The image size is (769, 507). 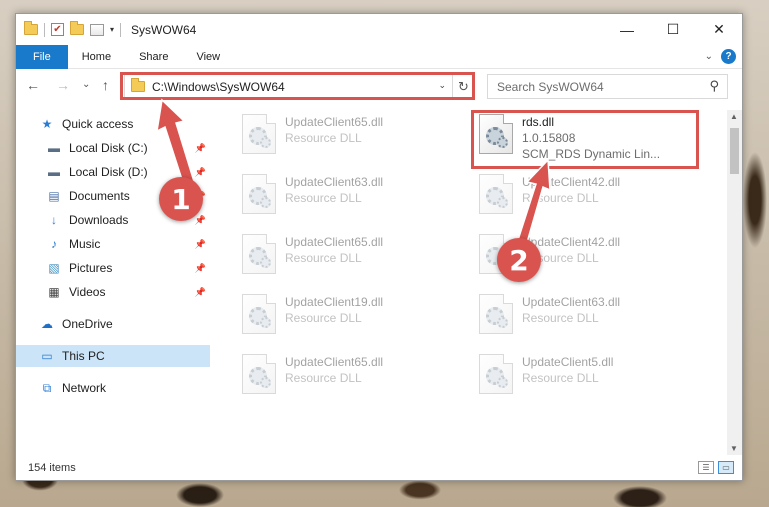 What do you see at coordinates (519, 260) in the screenshot?
I see `callout-badge-2: 2` at bounding box center [519, 260].